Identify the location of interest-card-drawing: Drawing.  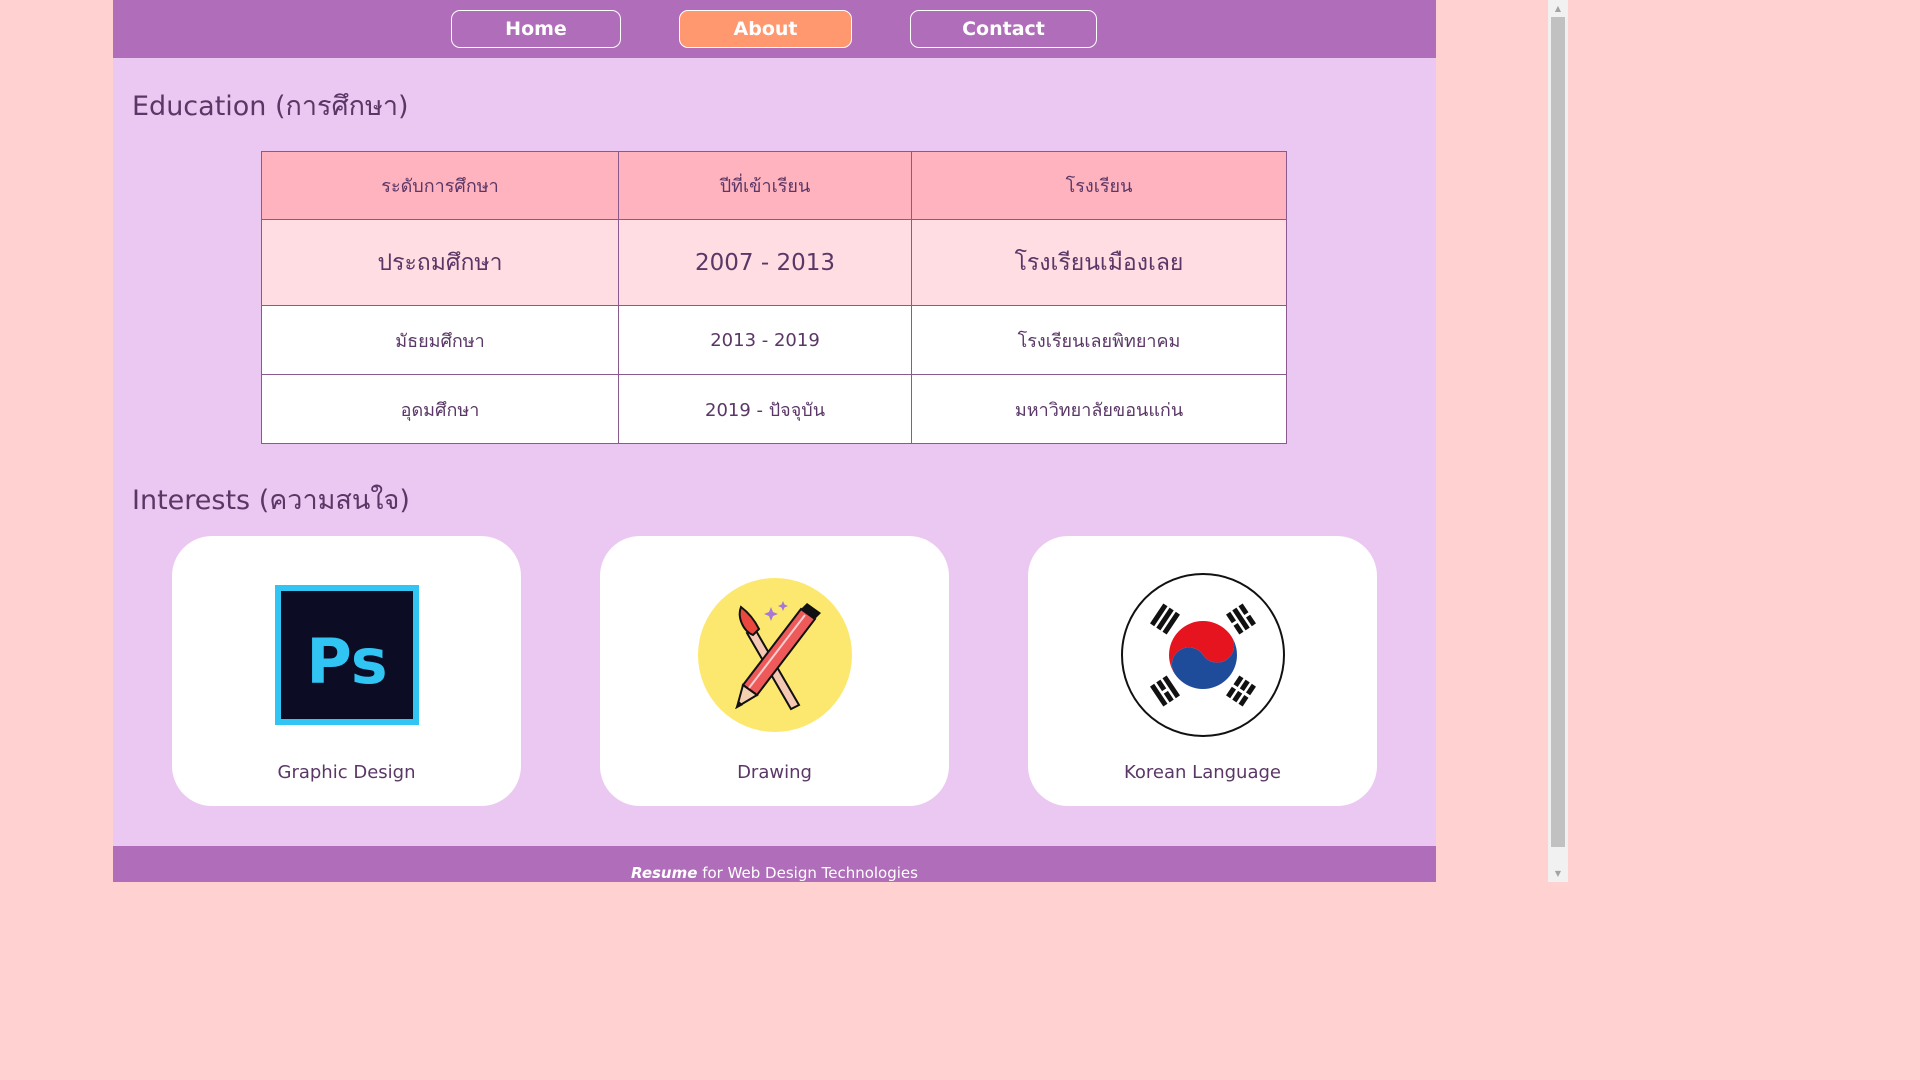
(774, 671).